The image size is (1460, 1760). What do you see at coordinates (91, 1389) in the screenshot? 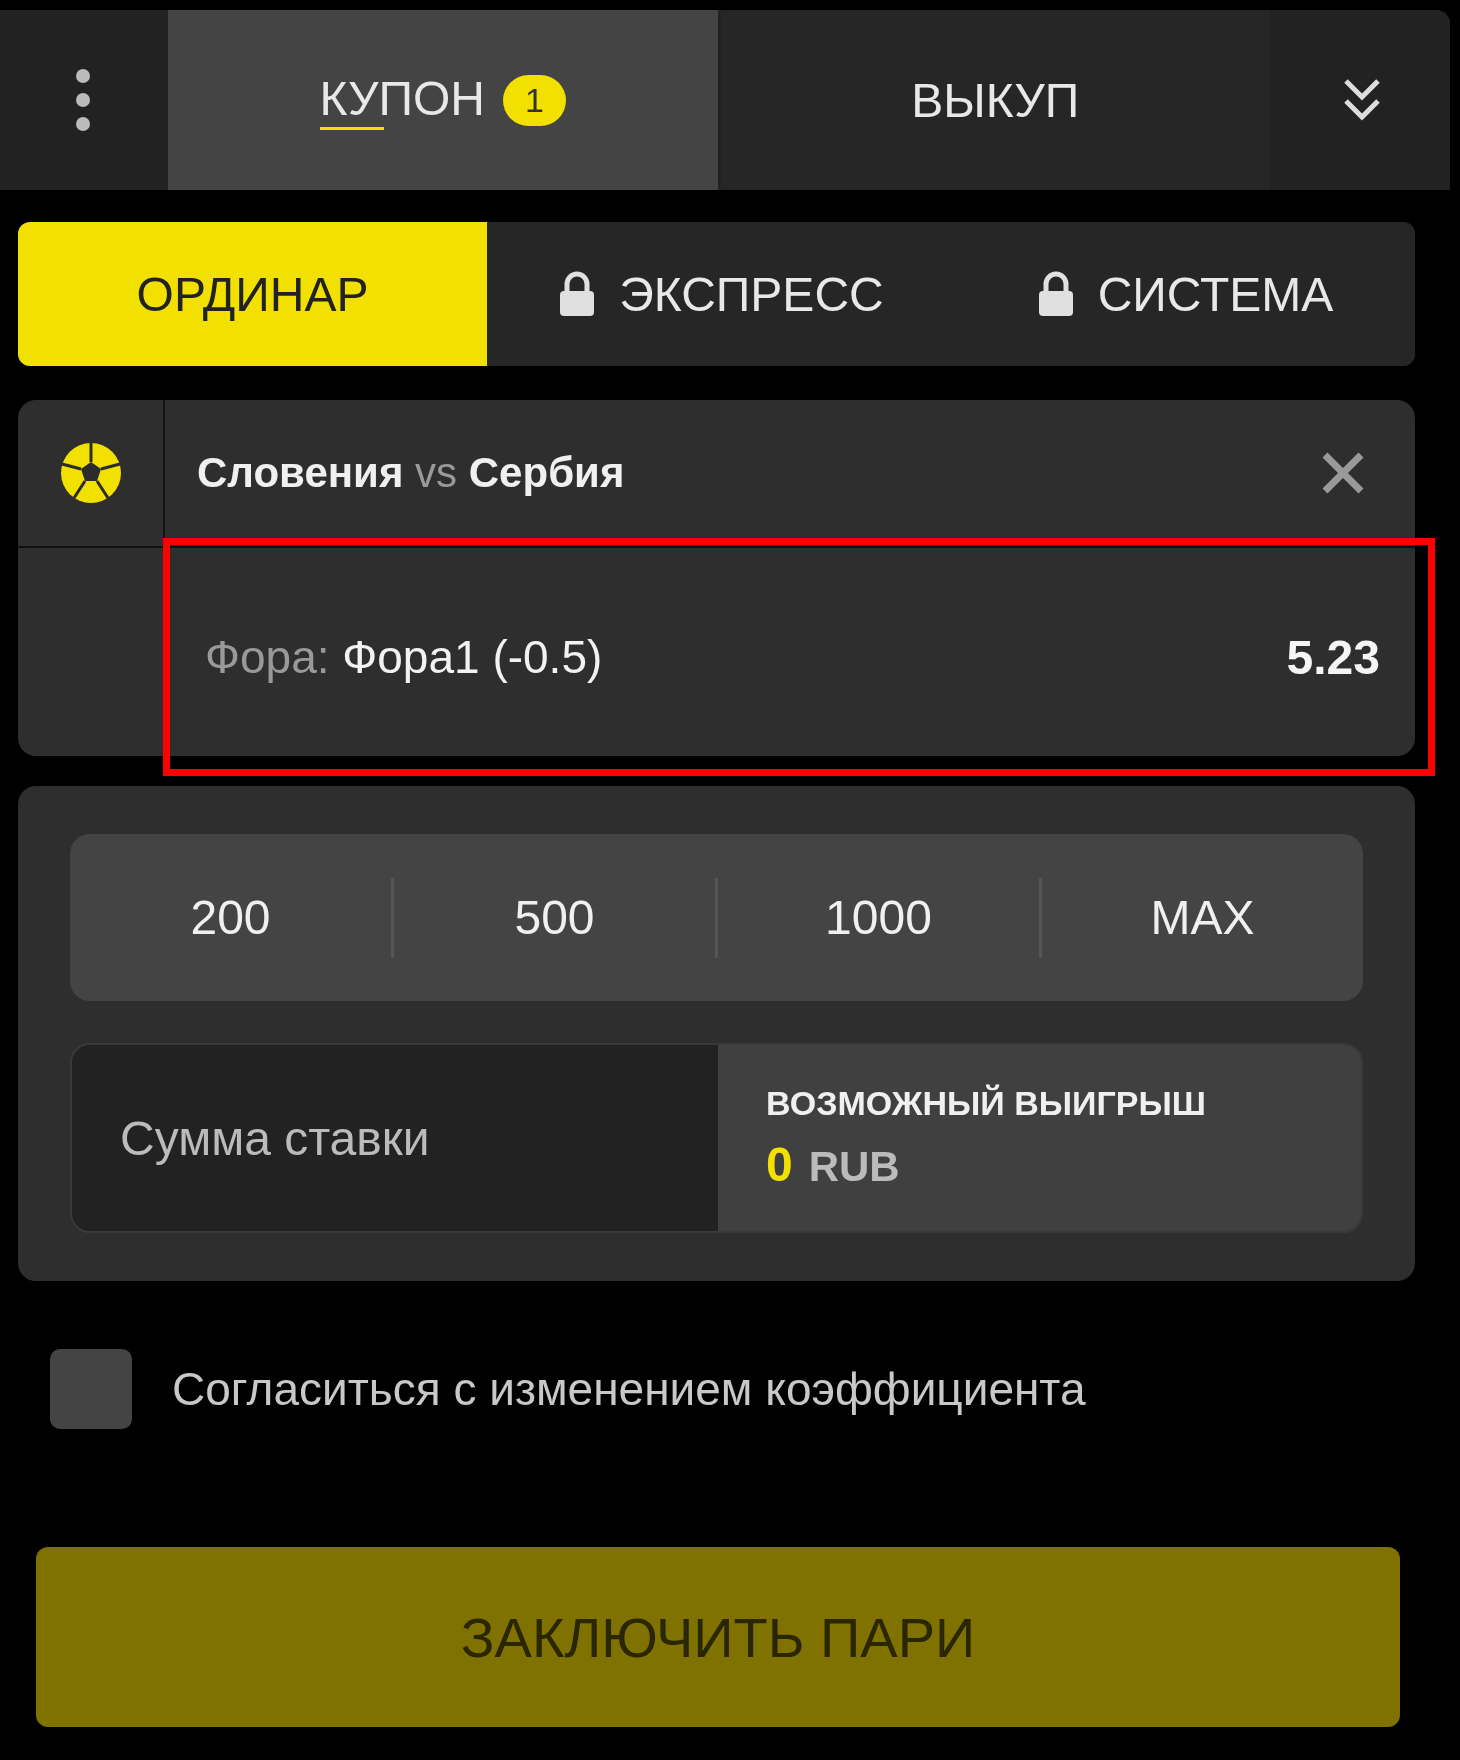
I see `checkbox` at bounding box center [91, 1389].